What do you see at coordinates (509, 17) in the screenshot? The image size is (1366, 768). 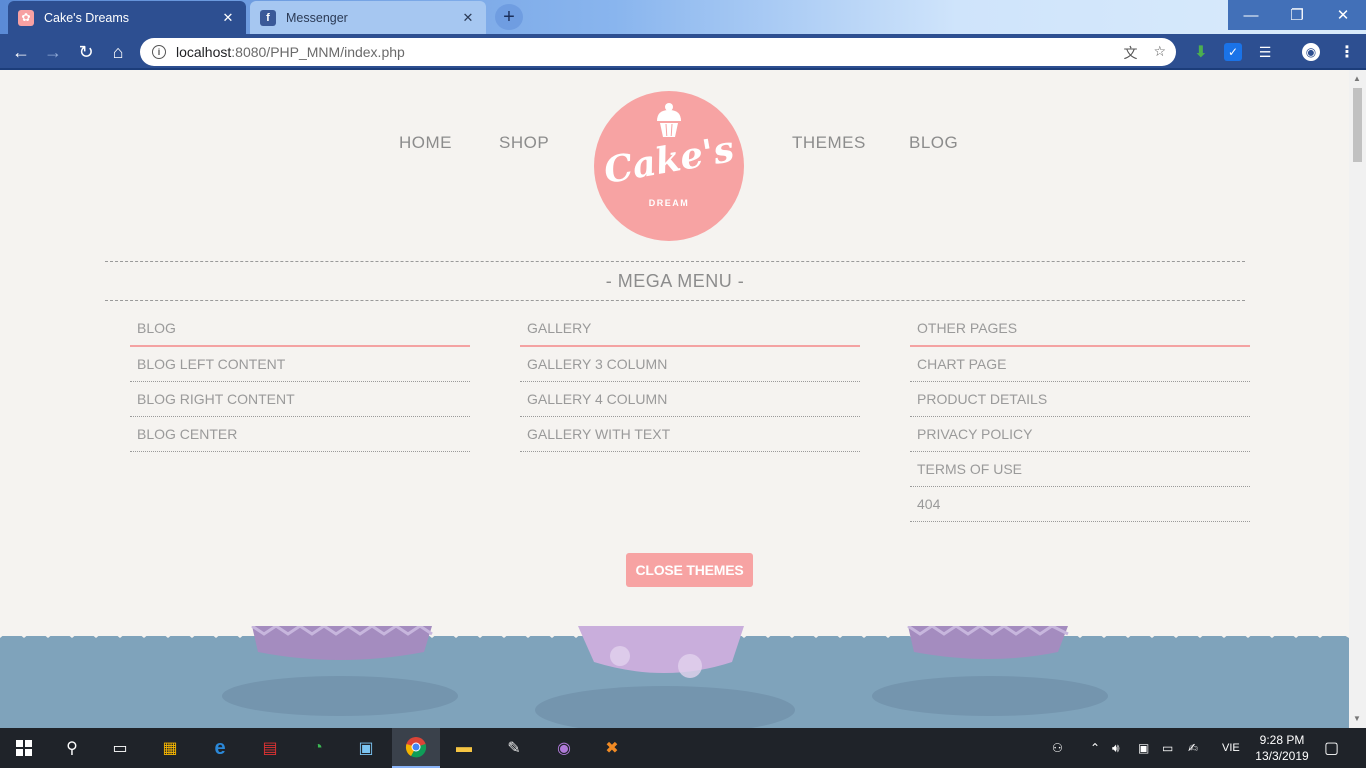 I see `new-tab-button: +` at bounding box center [509, 17].